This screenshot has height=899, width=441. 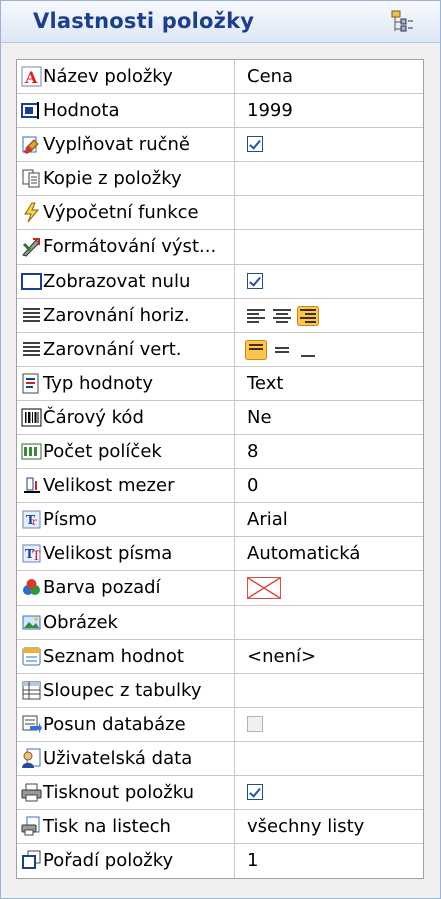 I want to click on barcode-icon, so click(x=31, y=417).